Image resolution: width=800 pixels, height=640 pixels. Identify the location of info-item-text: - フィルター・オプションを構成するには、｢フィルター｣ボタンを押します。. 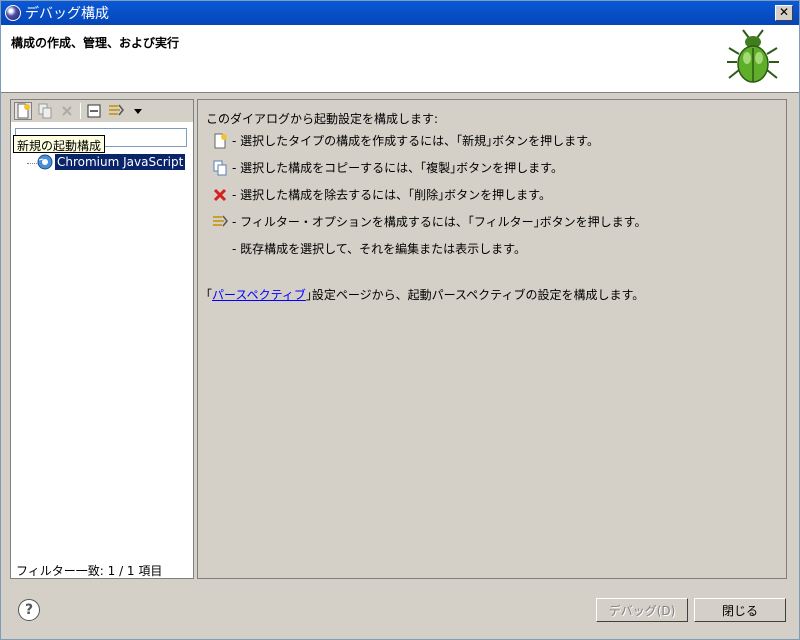
(439, 222).